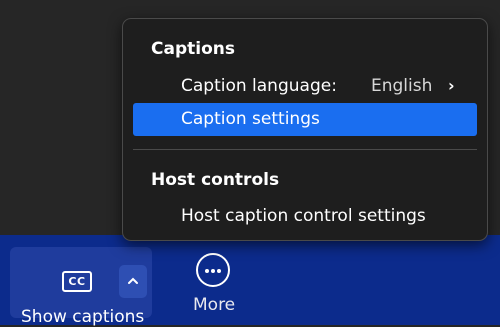  I want to click on host-controls-section-title: Host controls, so click(215, 180).